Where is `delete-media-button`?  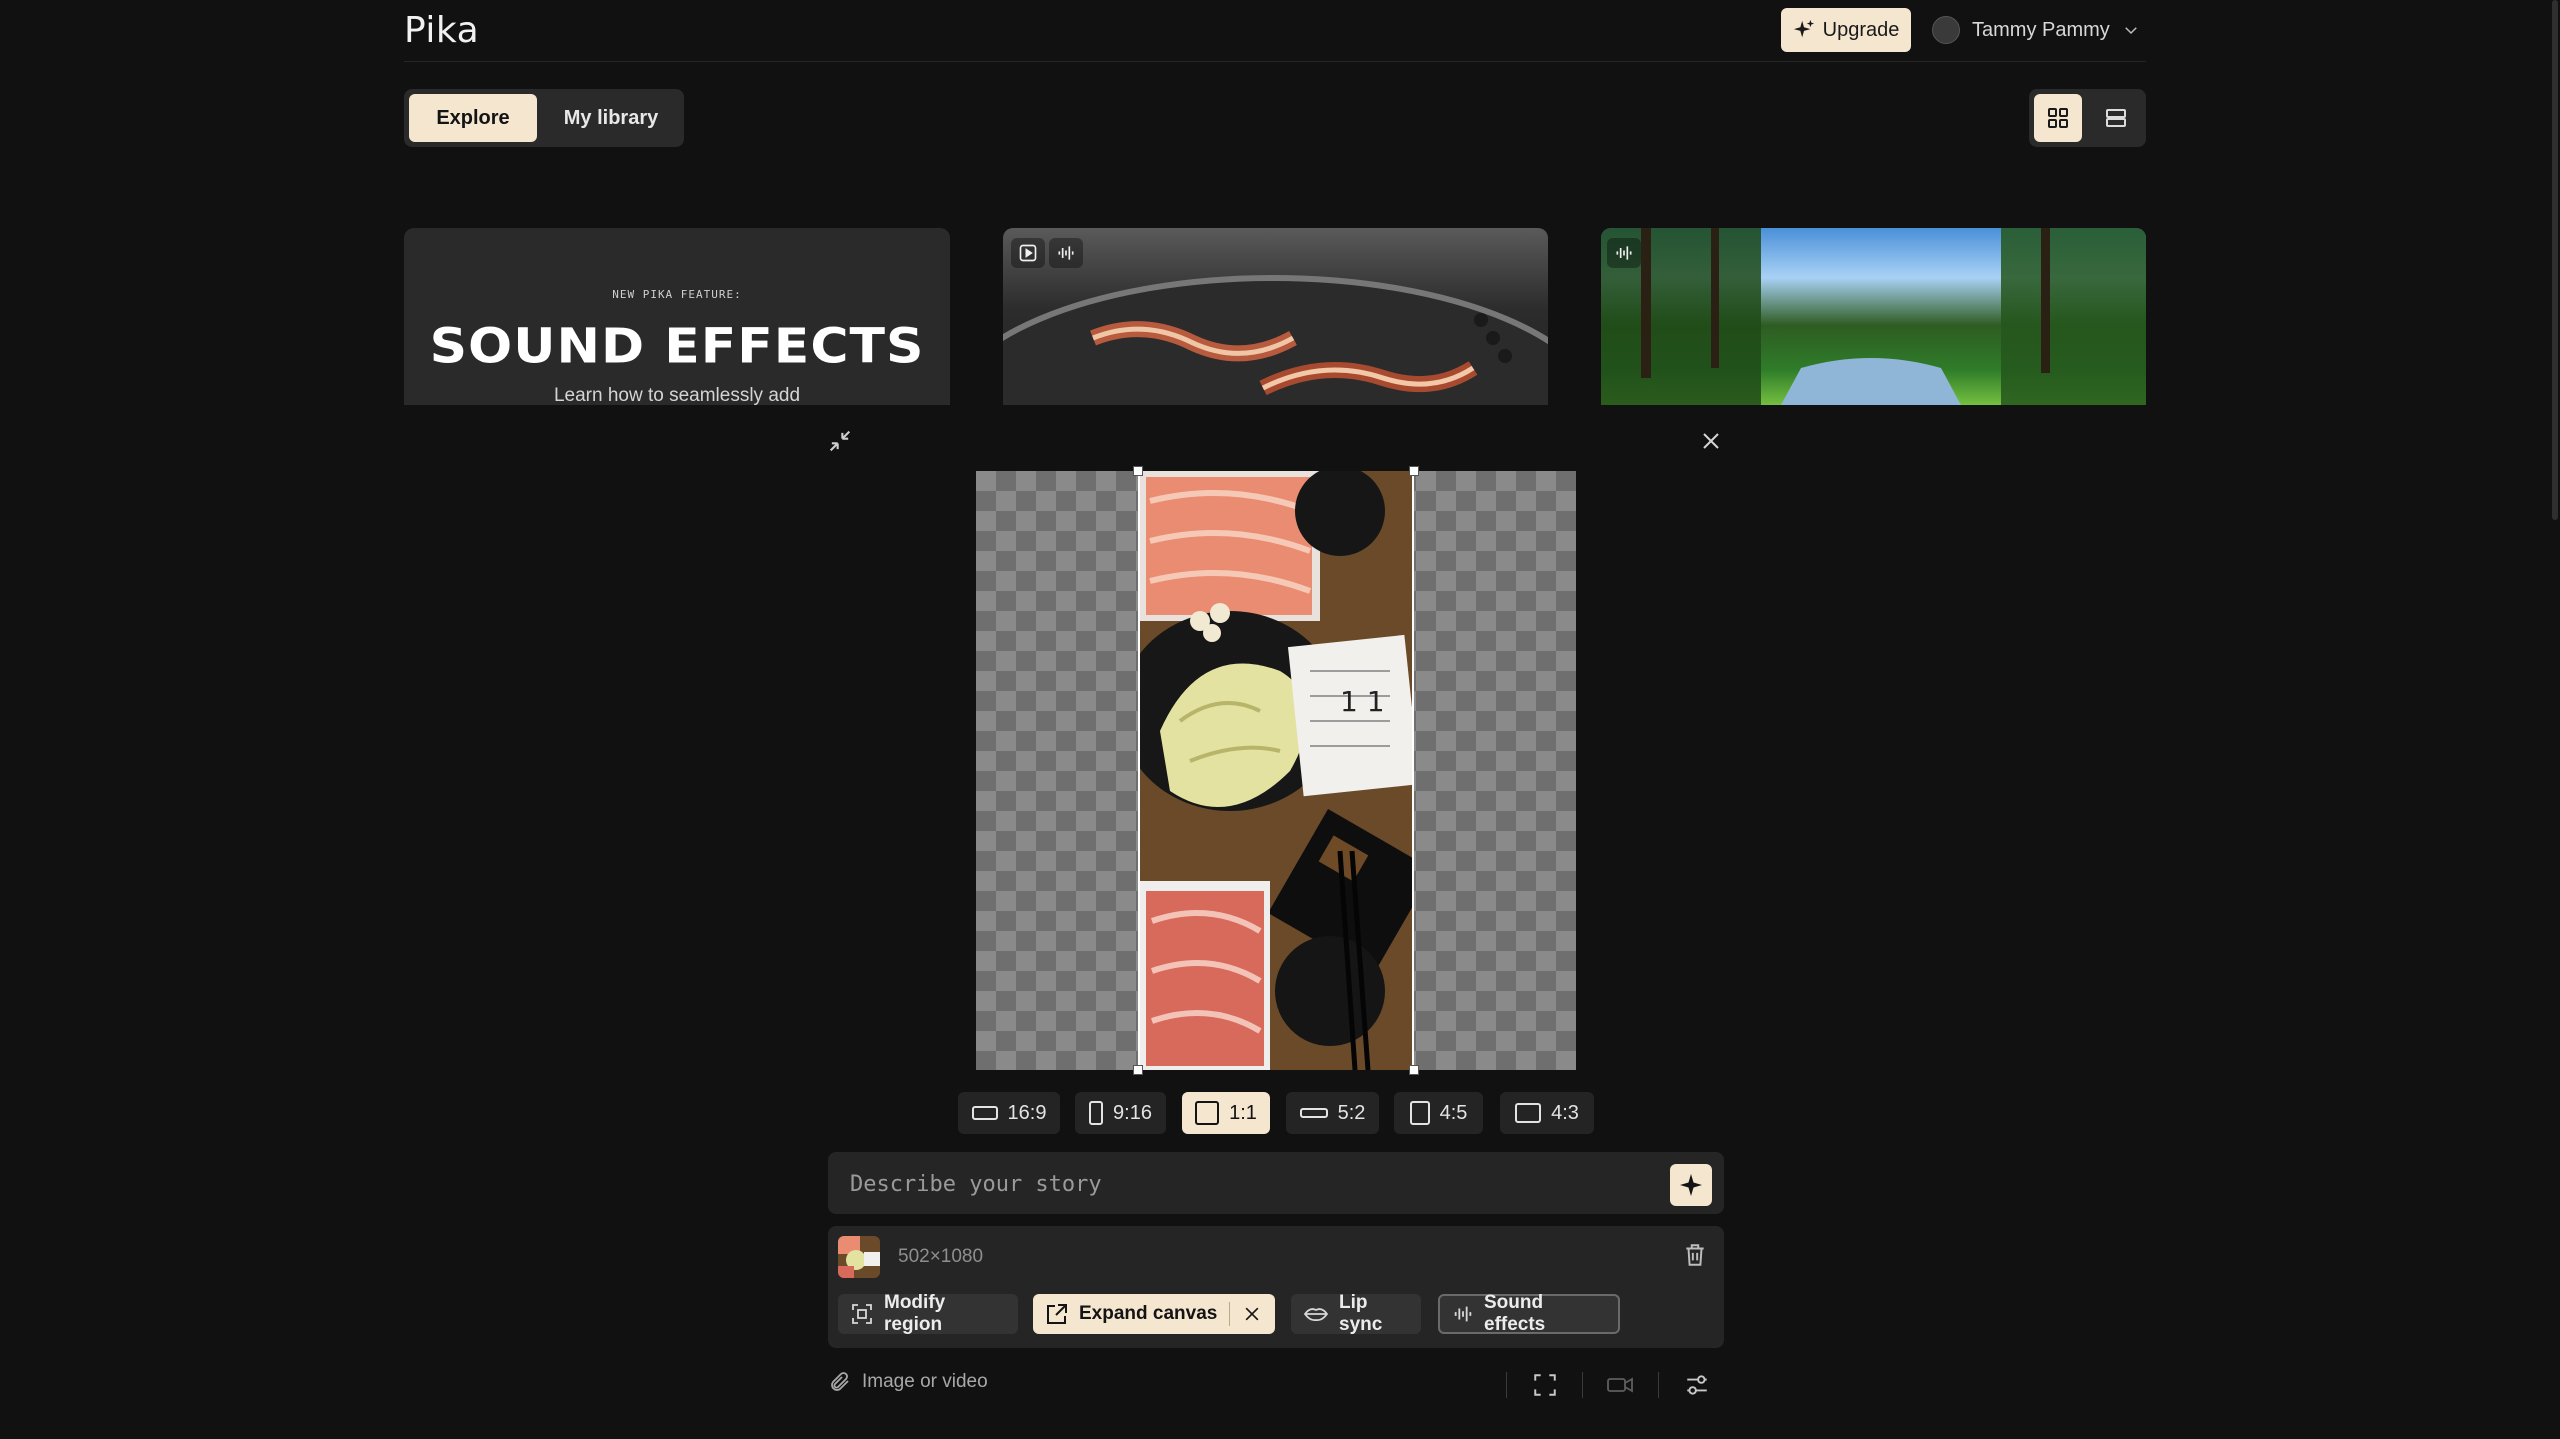 delete-media-button is located at coordinates (1695, 1255).